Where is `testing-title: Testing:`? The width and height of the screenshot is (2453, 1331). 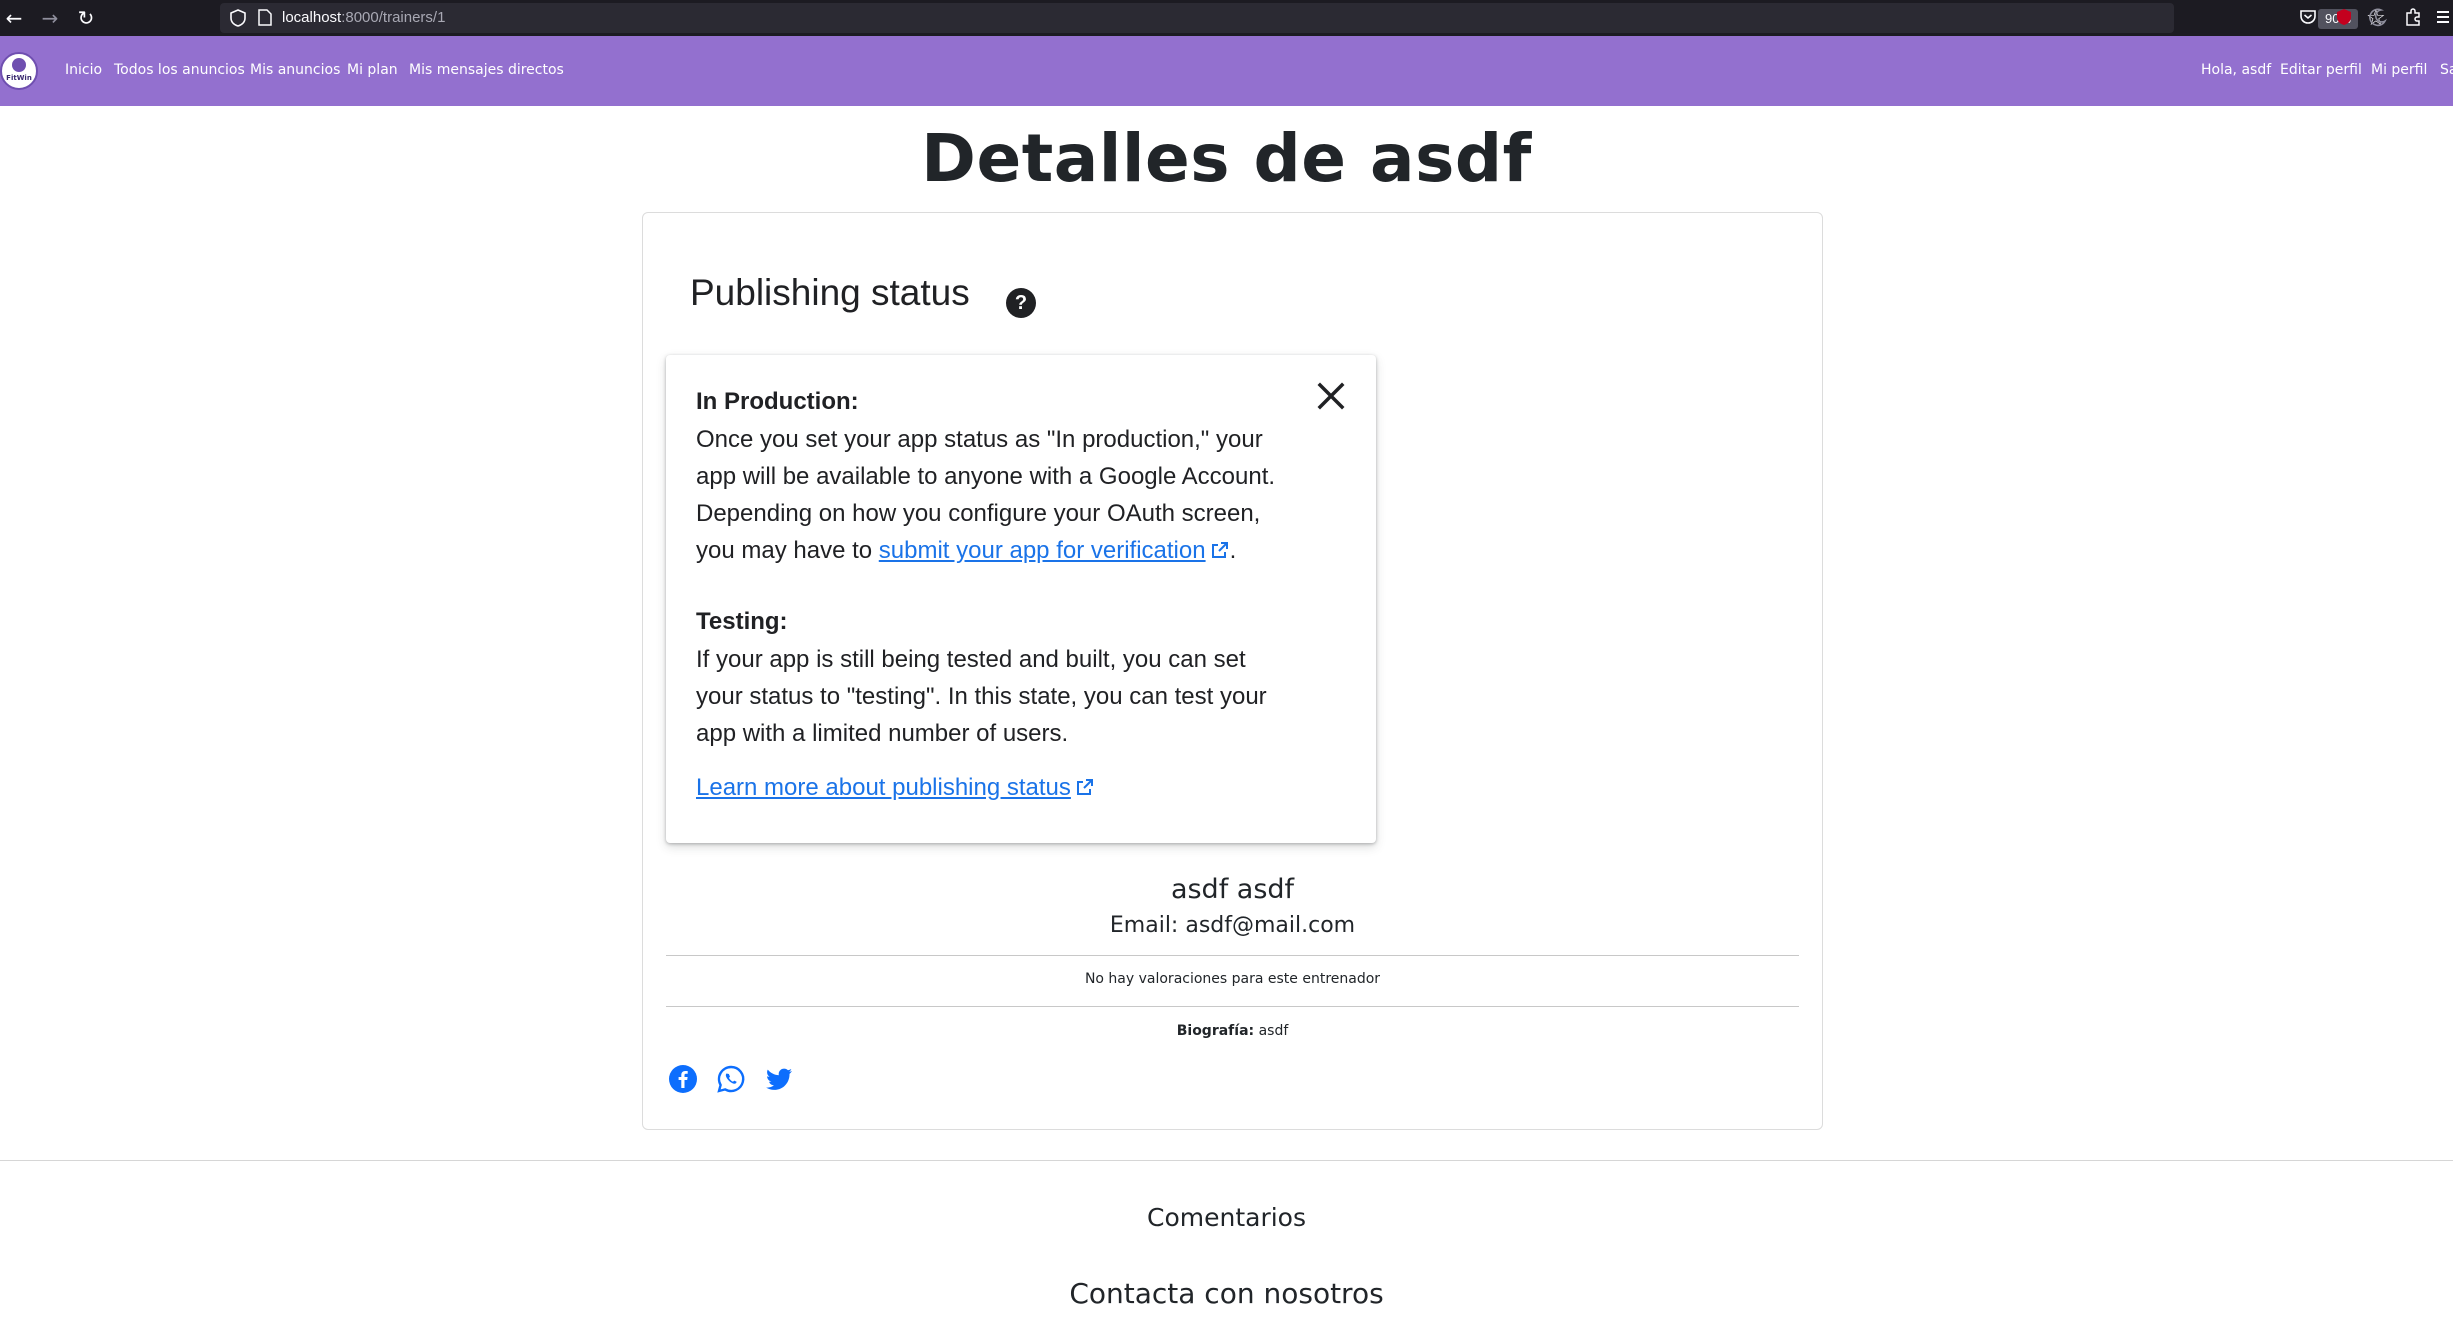 testing-title: Testing: is located at coordinates (742, 621).